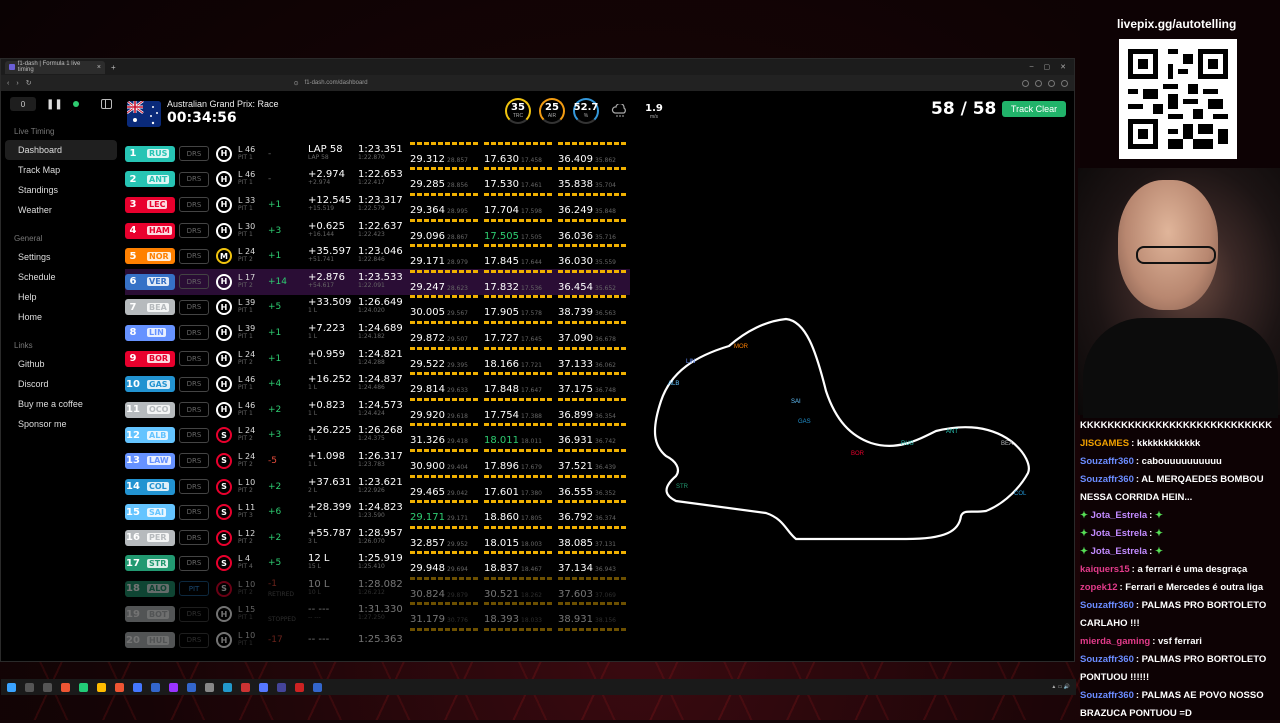 The height and width of the screenshot is (723, 1280). What do you see at coordinates (61, 257) in the screenshot?
I see `nav-settings: Settings` at bounding box center [61, 257].